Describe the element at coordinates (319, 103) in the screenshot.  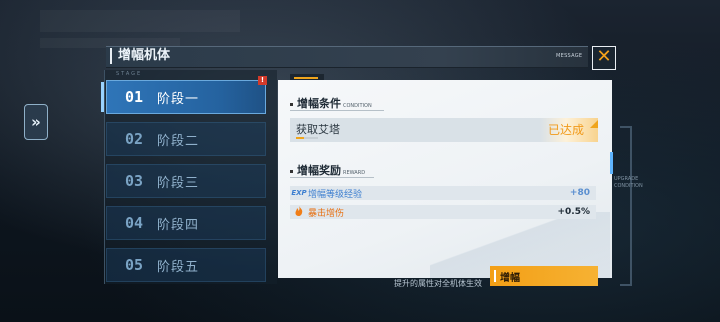
I see `condition-title: 增幅条件` at that location.